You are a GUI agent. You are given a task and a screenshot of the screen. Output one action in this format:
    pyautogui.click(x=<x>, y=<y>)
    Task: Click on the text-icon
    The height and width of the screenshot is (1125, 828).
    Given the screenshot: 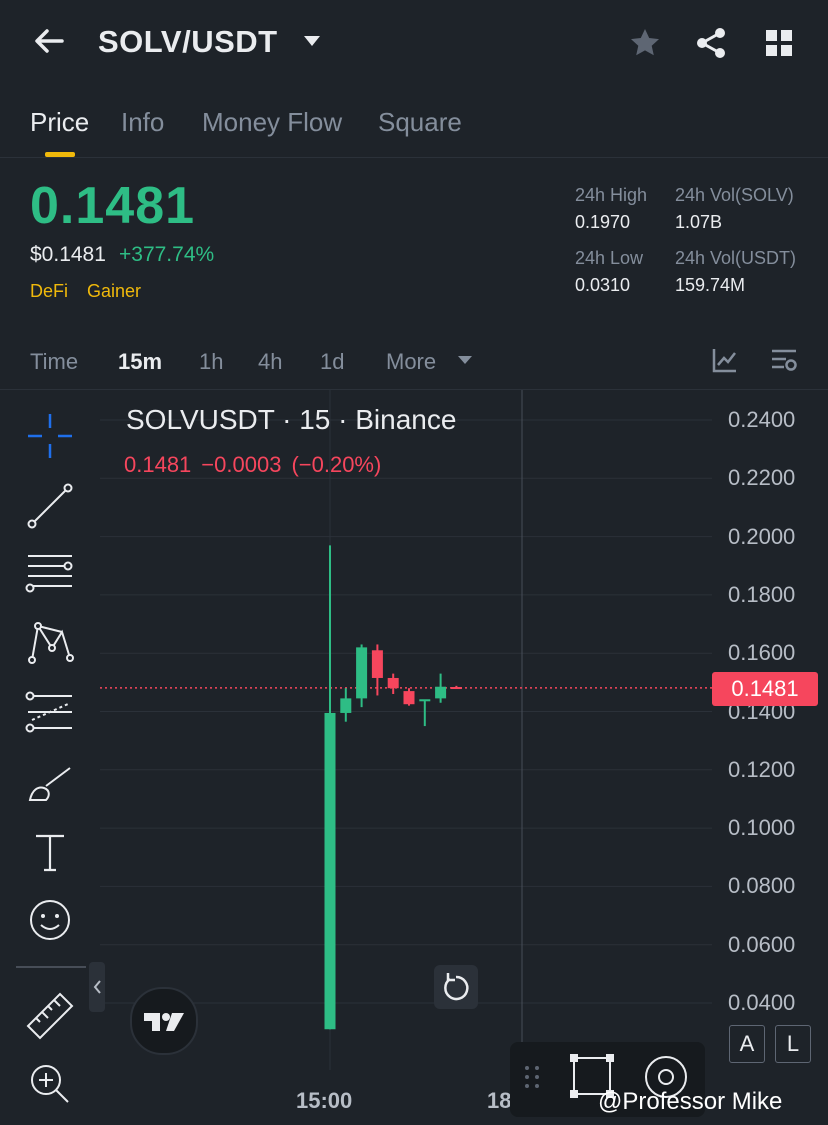 What is the action you would take?
    pyautogui.click(x=50, y=852)
    